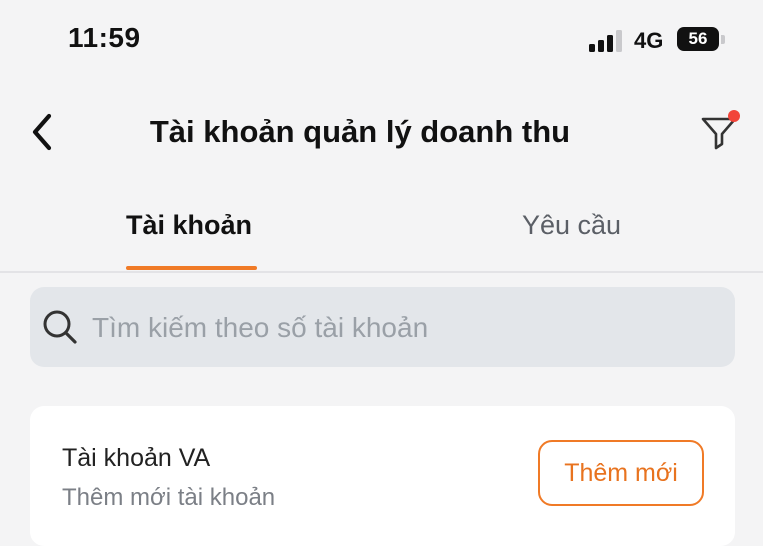 This screenshot has width=763, height=546. Describe the element at coordinates (621, 473) in the screenshot. I see `add-new-button: Thêm mới` at that location.